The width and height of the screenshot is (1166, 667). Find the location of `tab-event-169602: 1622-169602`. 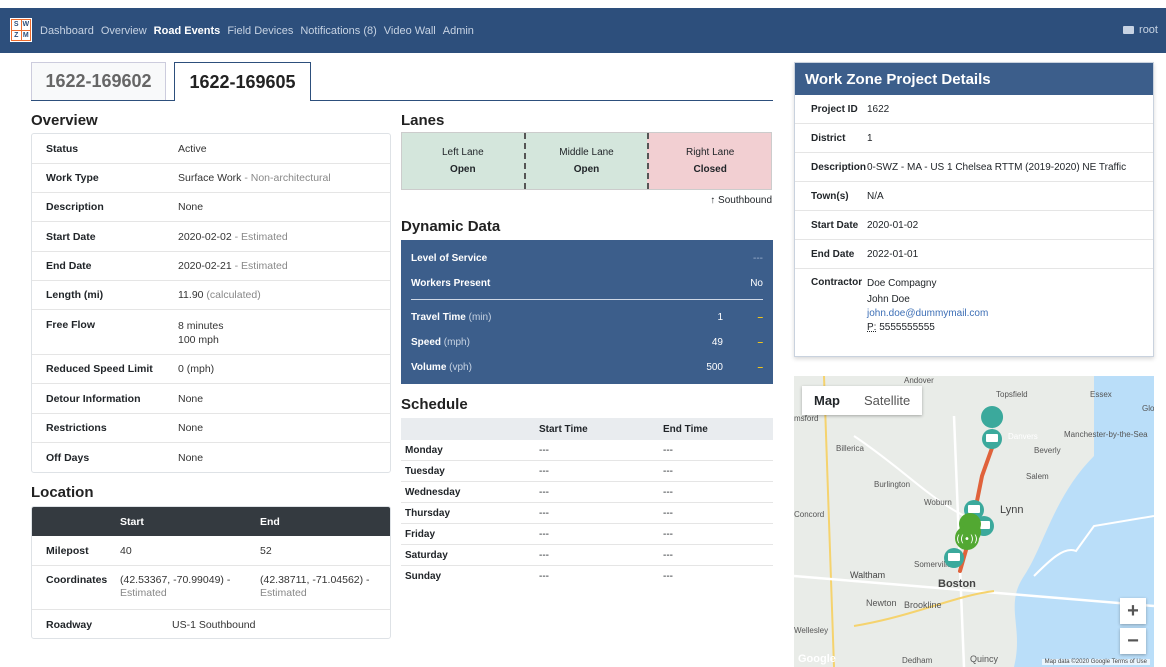

tab-event-169602: 1622-169602 is located at coordinates (98, 81).